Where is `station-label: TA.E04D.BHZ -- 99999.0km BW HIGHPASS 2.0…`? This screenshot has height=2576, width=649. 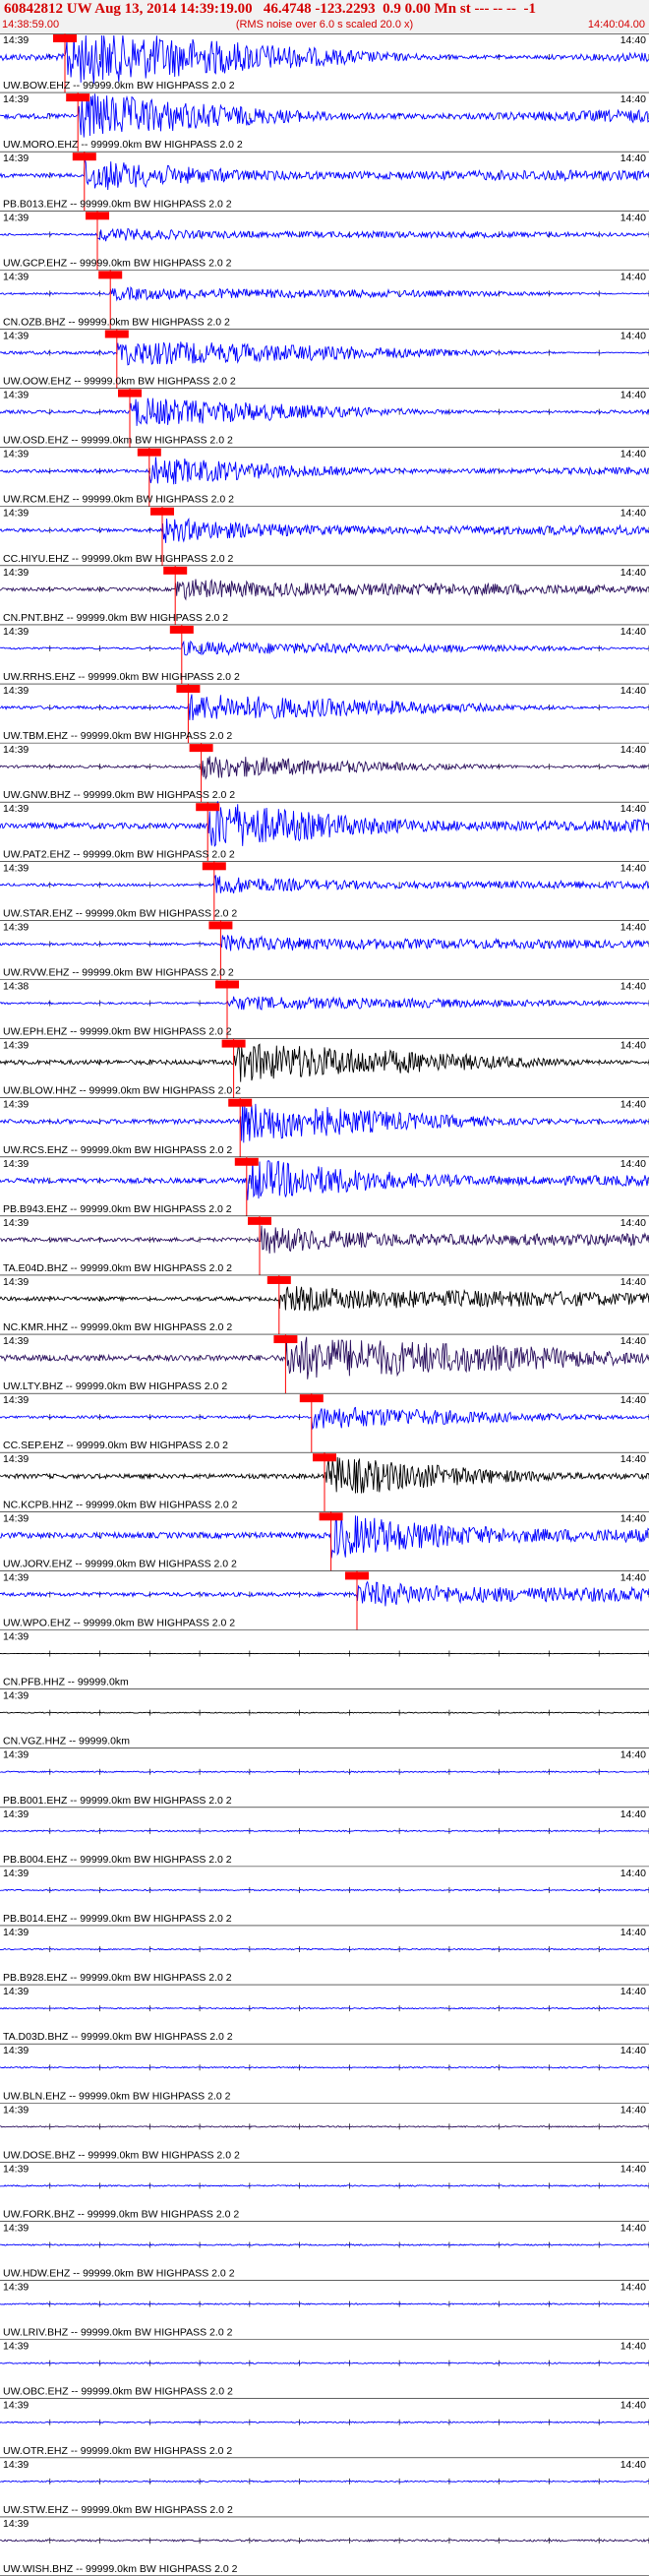 station-label: TA.E04D.BHZ -- 99999.0km BW HIGHPASS 2.0… is located at coordinates (117, 1268).